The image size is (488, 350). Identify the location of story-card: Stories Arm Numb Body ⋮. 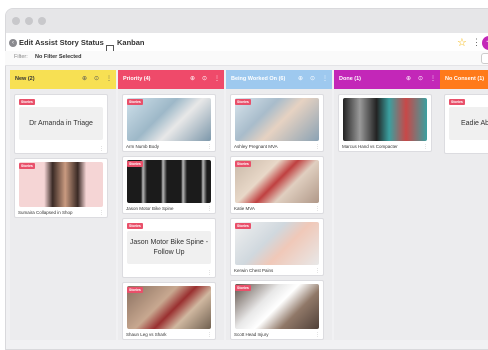
(169, 123).